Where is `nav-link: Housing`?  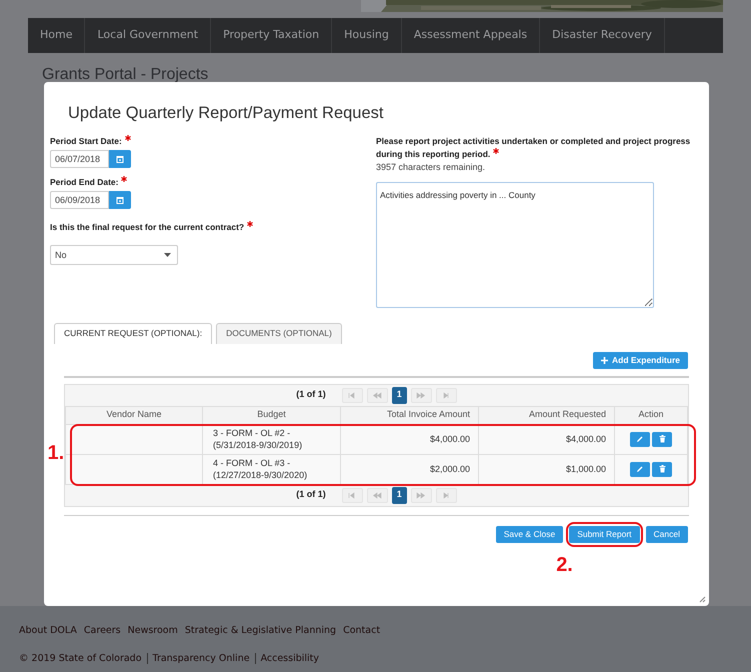 nav-link: Housing is located at coordinates (367, 35).